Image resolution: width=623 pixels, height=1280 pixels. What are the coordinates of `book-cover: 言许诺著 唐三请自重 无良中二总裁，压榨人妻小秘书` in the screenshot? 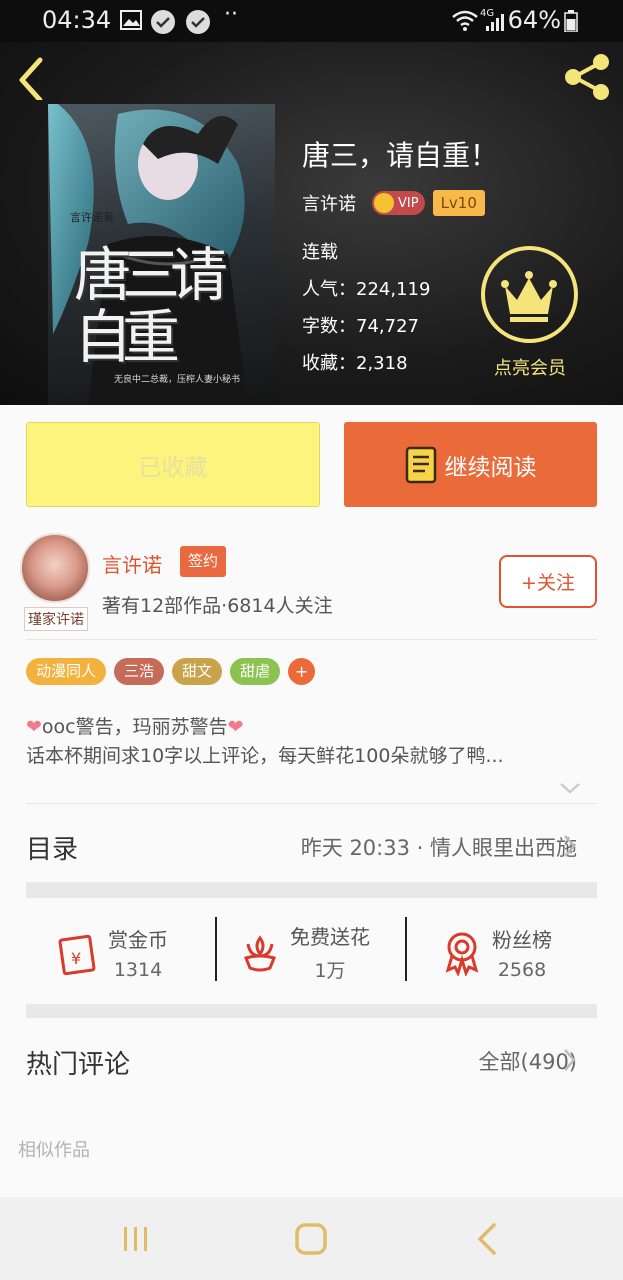 It's located at (161, 254).